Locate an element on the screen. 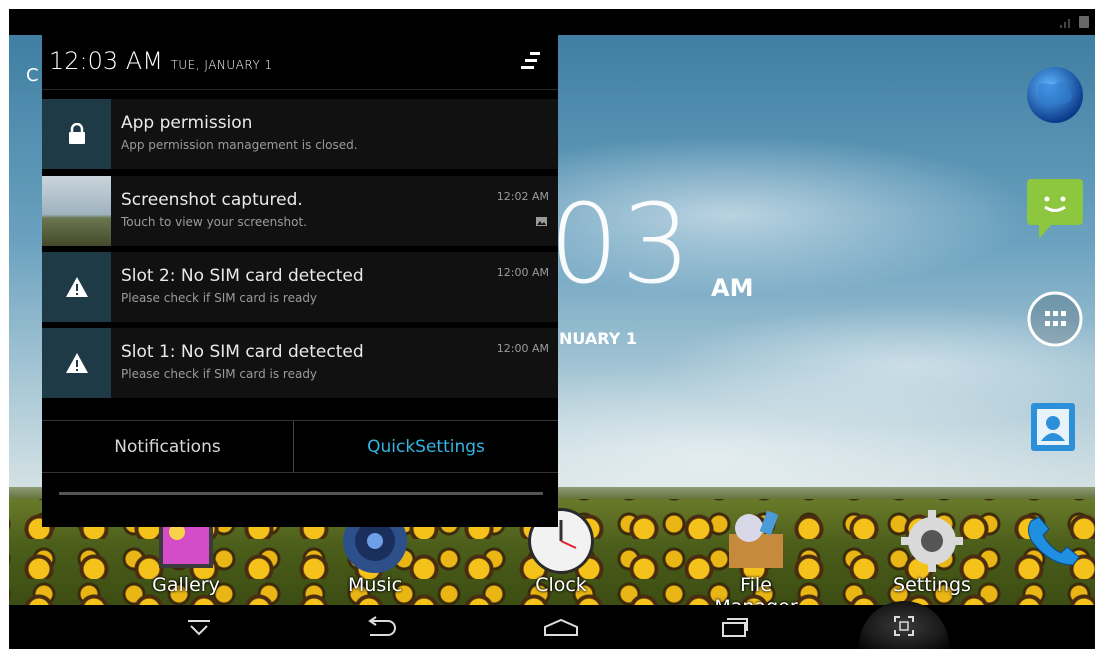 The height and width of the screenshot is (653, 1104). notification-title: Screenshot captured. is located at coordinates (212, 200).